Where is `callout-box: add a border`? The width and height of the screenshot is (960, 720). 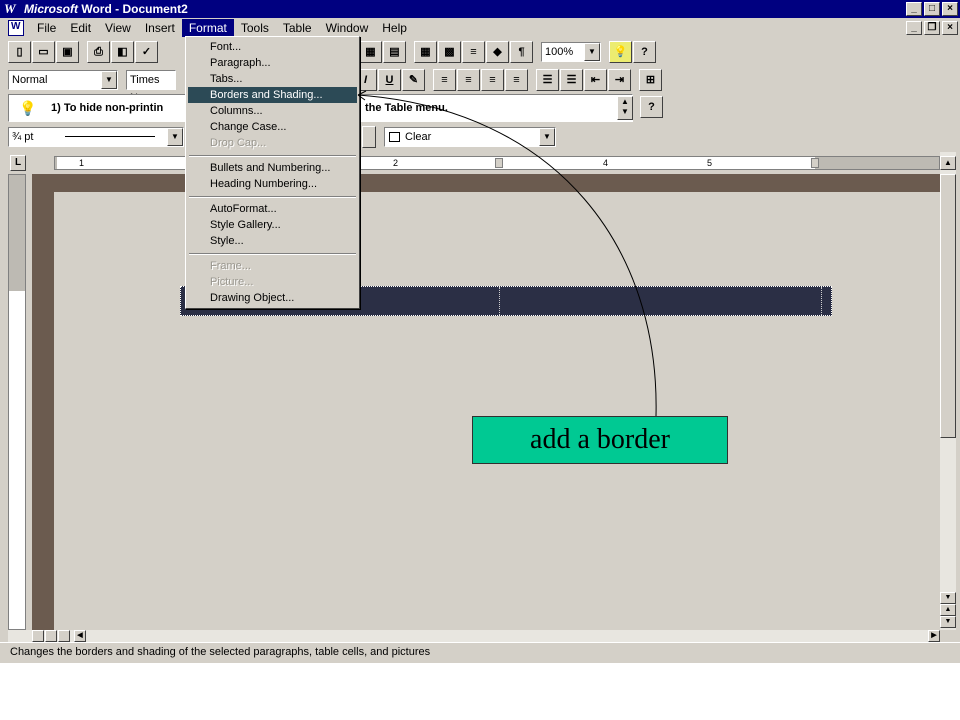
callout-box: add a border is located at coordinates (600, 440).